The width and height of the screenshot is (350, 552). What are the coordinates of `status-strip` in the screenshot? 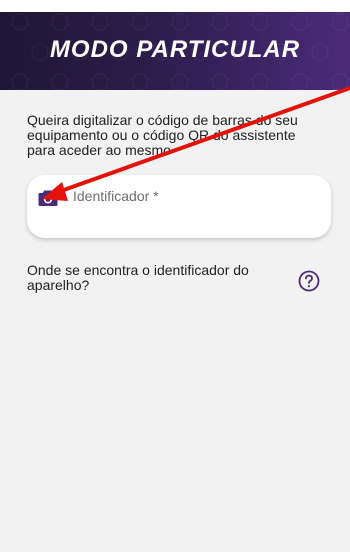 It's located at (175, 6).